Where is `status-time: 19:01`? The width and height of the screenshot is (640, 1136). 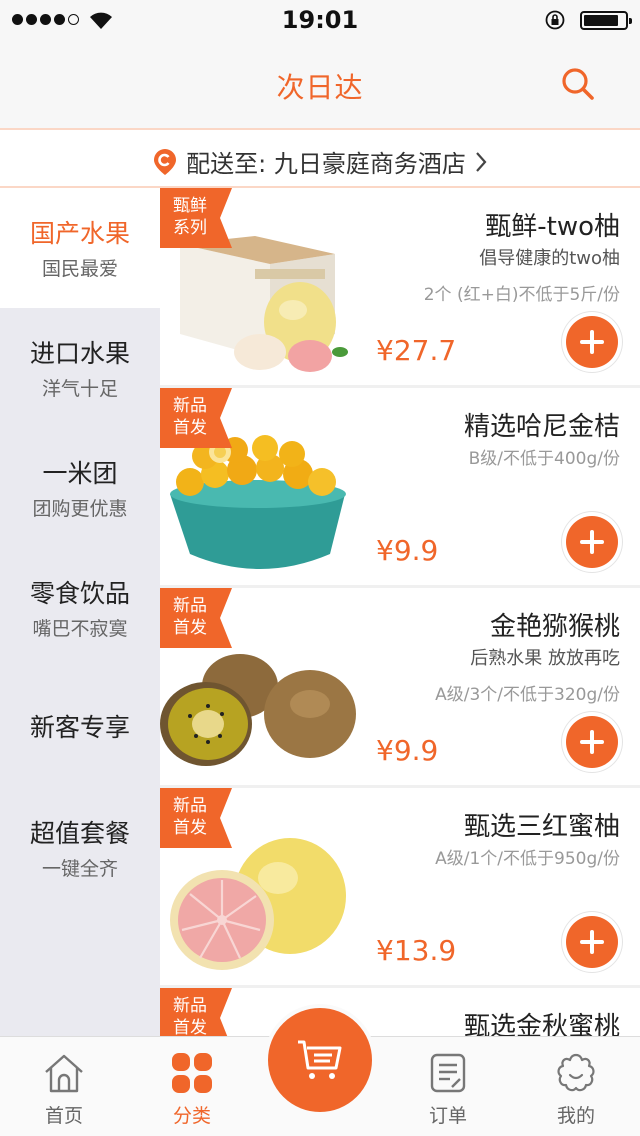
status-time: 19:01 is located at coordinates (320, 20).